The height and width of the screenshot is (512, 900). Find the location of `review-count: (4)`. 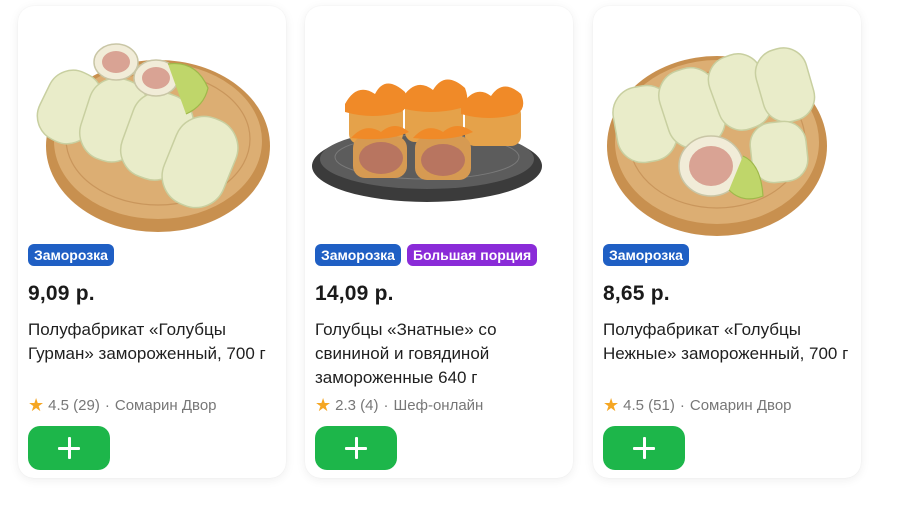

review-count: (4) is located at coordinates (369, 405).